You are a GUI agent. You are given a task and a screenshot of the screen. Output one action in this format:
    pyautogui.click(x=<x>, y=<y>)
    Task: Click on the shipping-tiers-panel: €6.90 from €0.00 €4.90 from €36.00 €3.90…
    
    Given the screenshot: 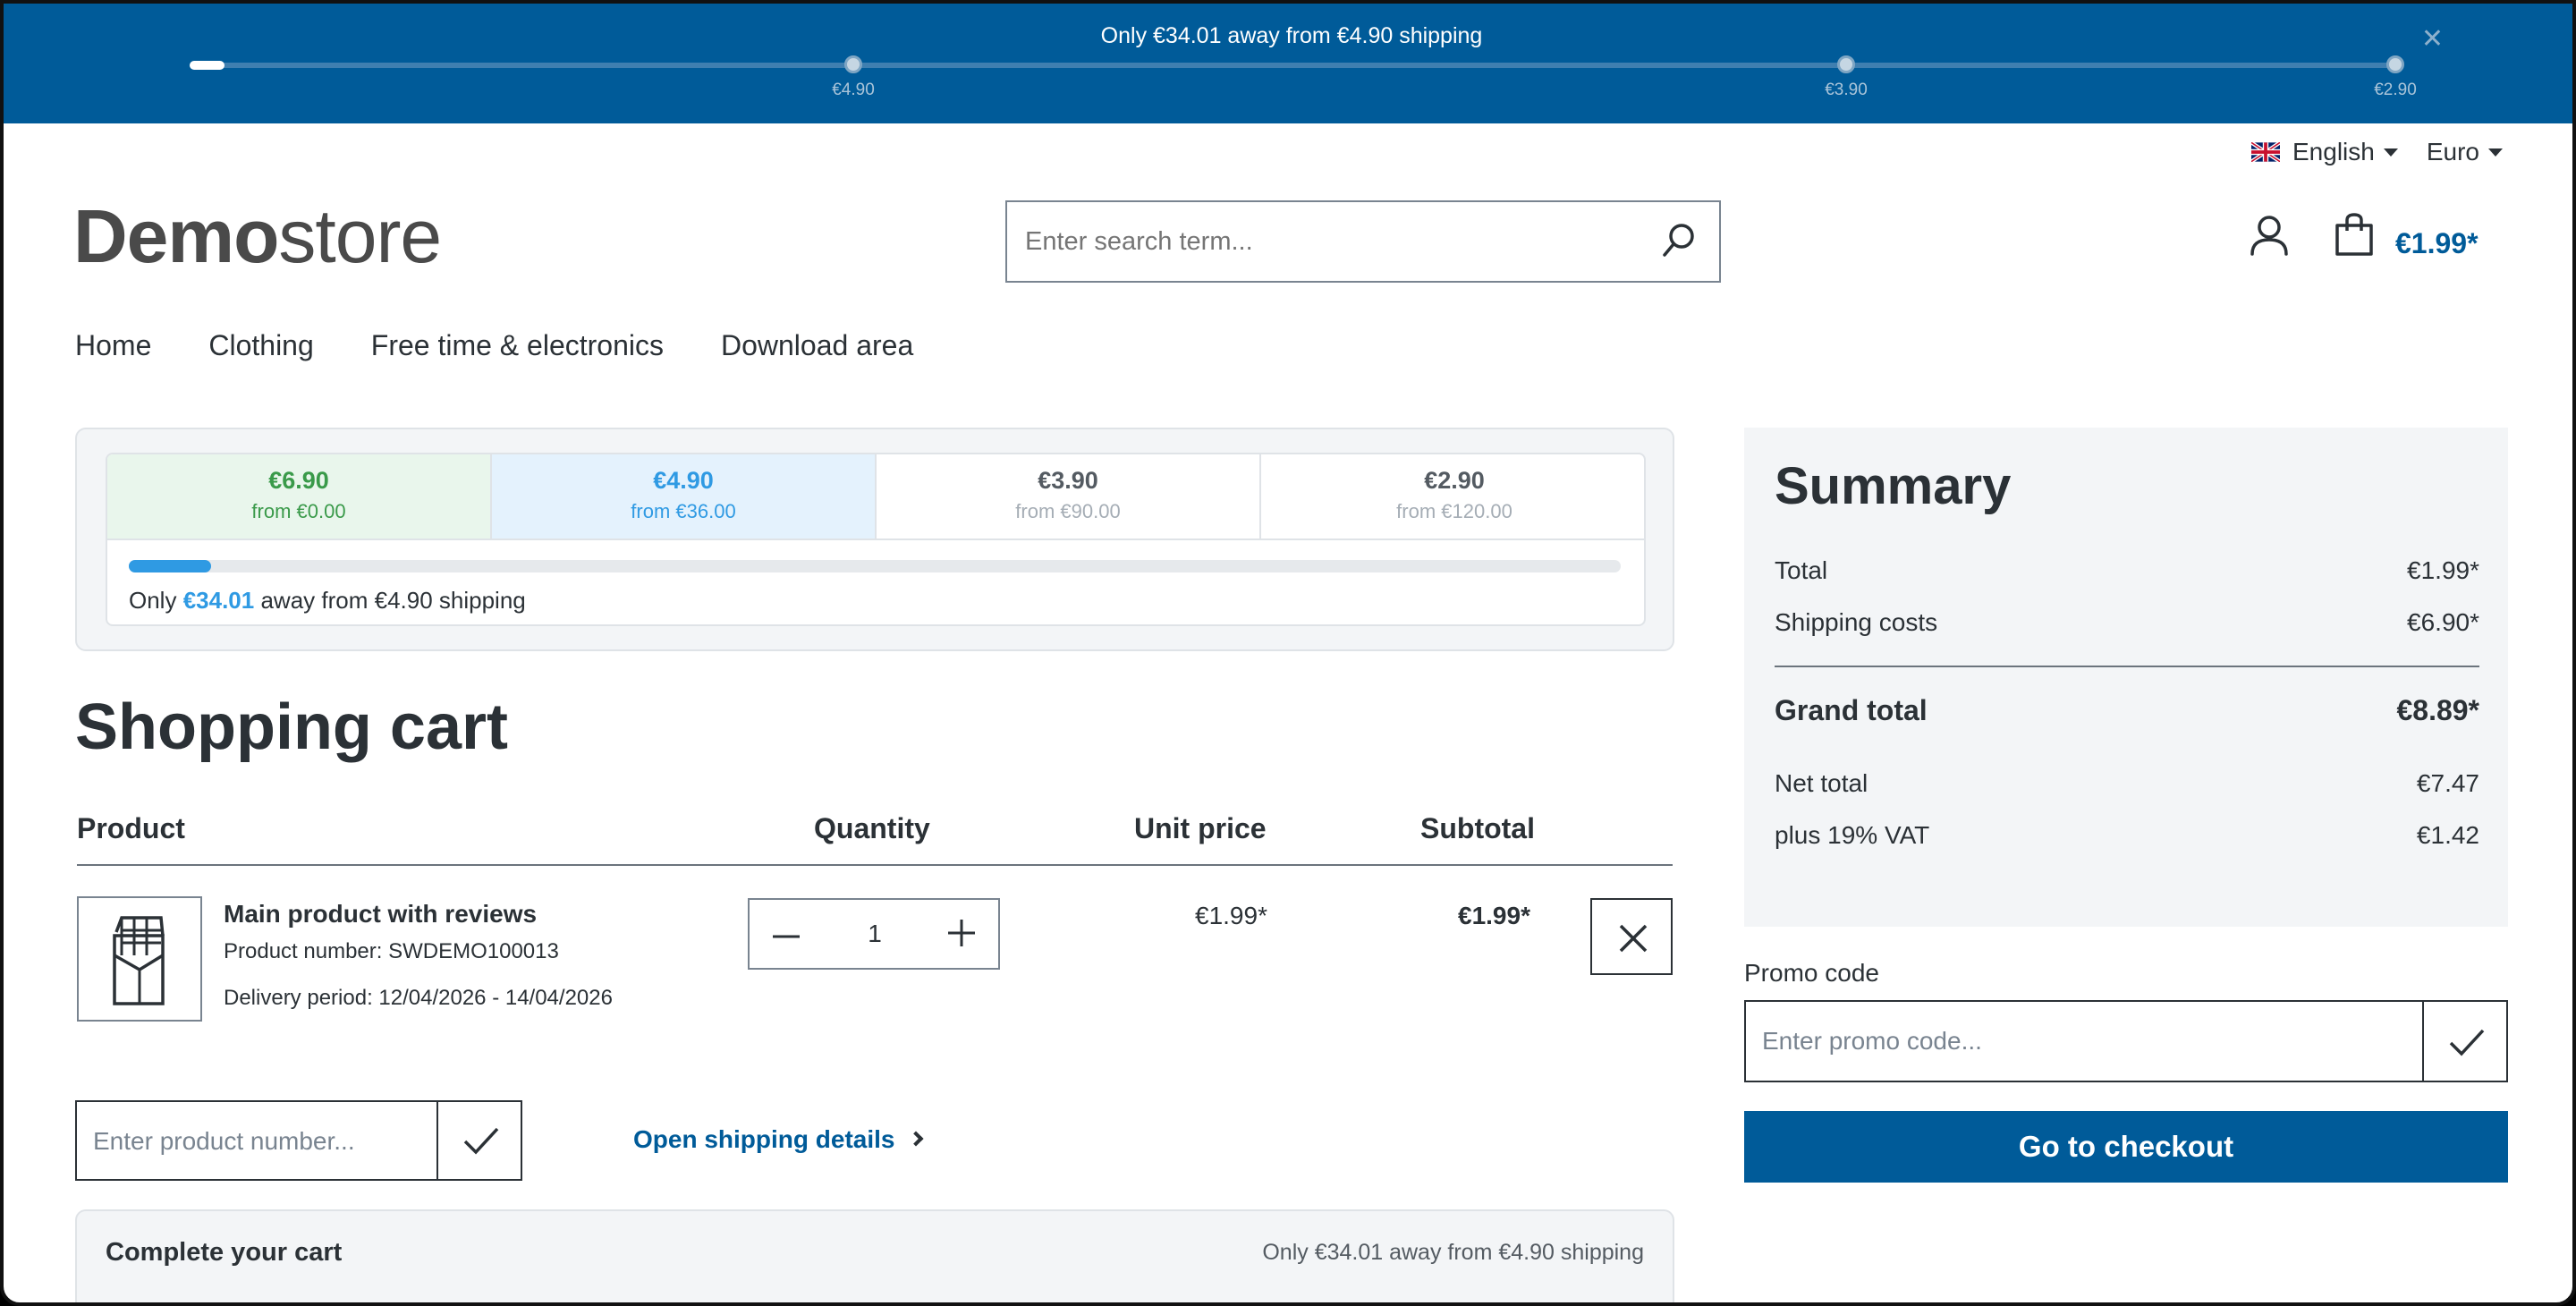 What is the action you would take?
    pyautogui.click(x=874, y=540)
    